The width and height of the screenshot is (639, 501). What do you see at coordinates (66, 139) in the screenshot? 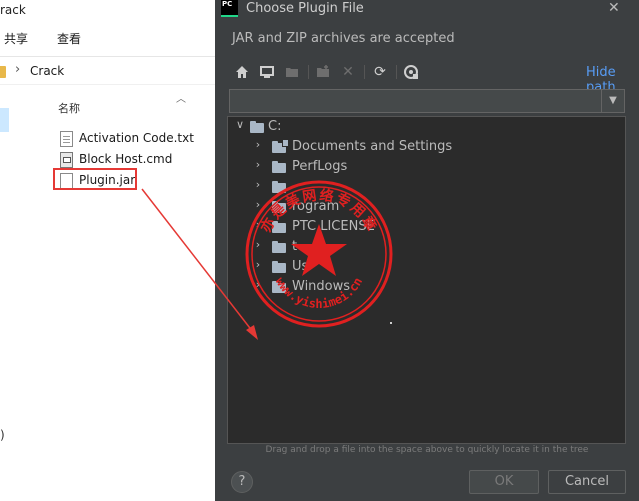
I see `text-file-icon` at bounding box center [66, 139].